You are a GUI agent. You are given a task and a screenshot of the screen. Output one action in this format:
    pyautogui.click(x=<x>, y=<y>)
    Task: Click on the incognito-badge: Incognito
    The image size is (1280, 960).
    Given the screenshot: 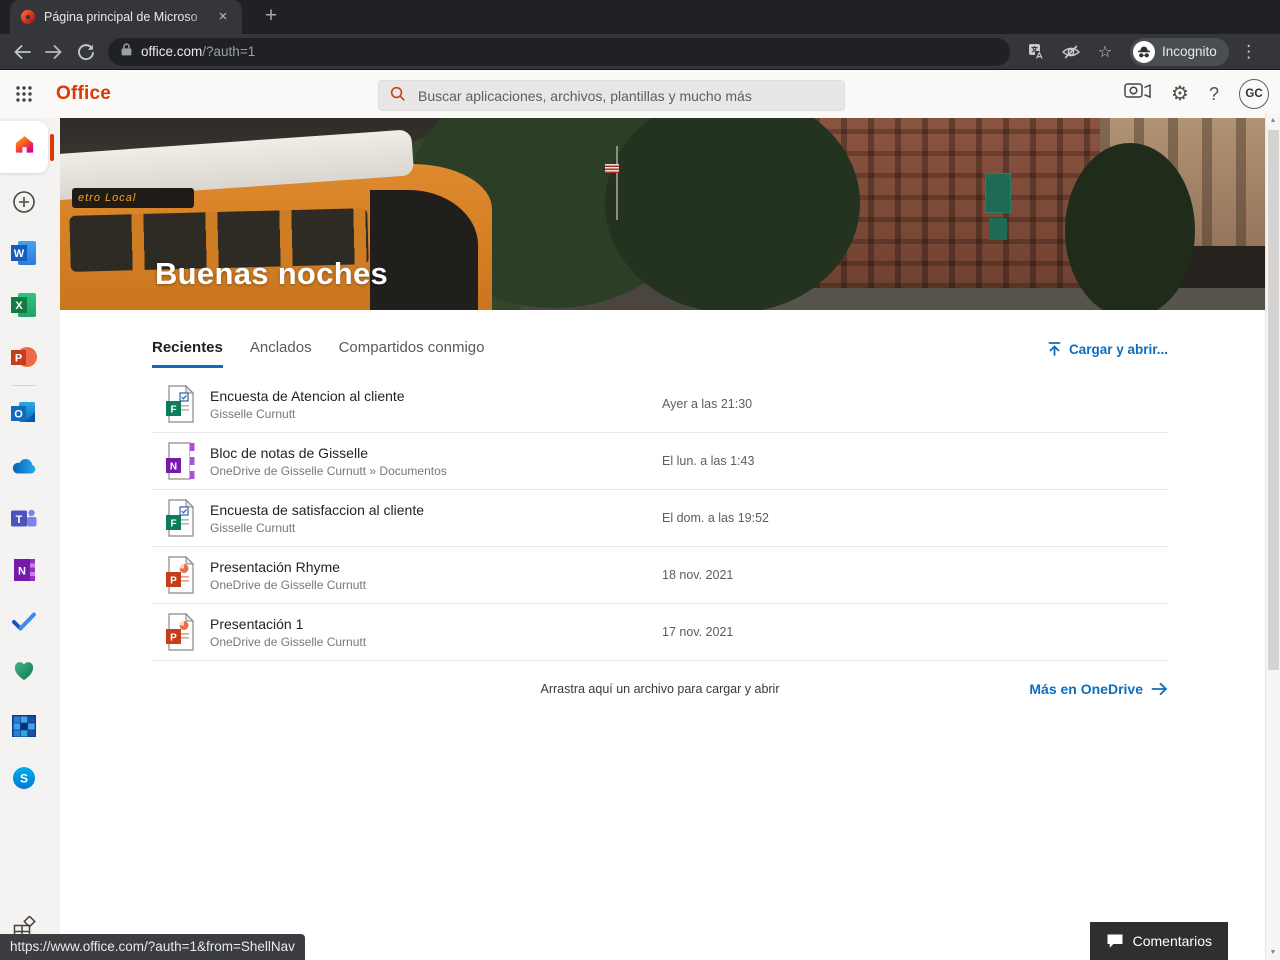 What is the action you would take?
    pyautogui.click(x=1179, y=51)
    